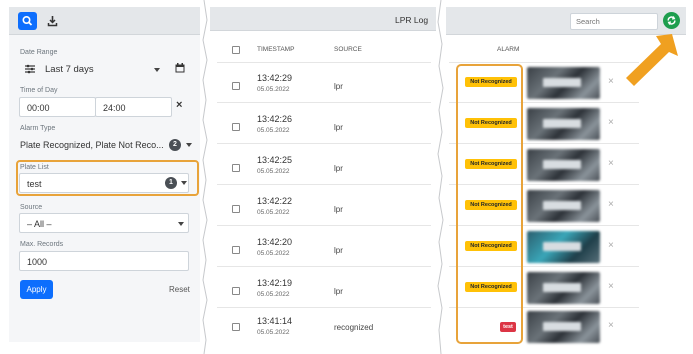 This screenshot has width=693, height=354. What do you see at coordinates (348, 49) in the screenshot?
I see `column-header-source: SOURCE` at bounding box center [348, 49].